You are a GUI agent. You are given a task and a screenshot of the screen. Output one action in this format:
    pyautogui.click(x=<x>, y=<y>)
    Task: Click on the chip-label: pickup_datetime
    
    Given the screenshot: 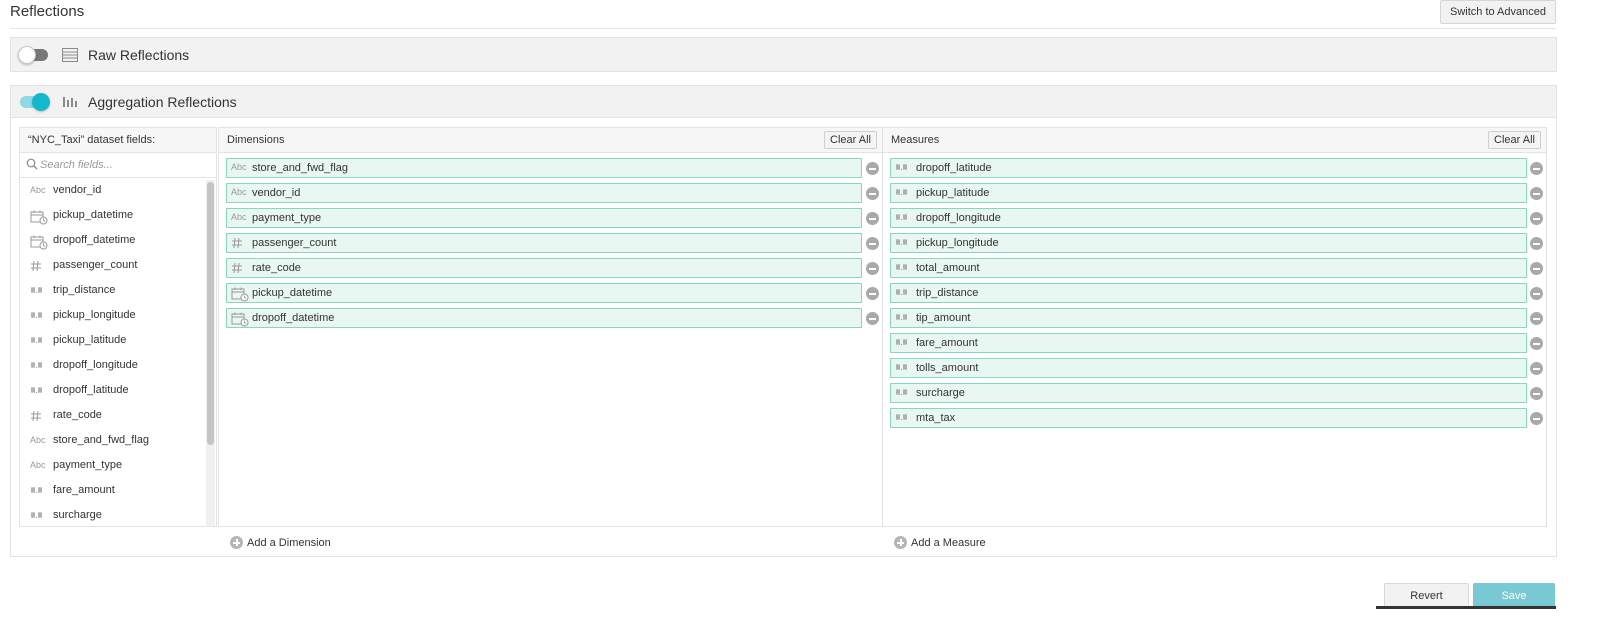 What is the action you would take?
    pyautogui.click(x=292, y=293)
    